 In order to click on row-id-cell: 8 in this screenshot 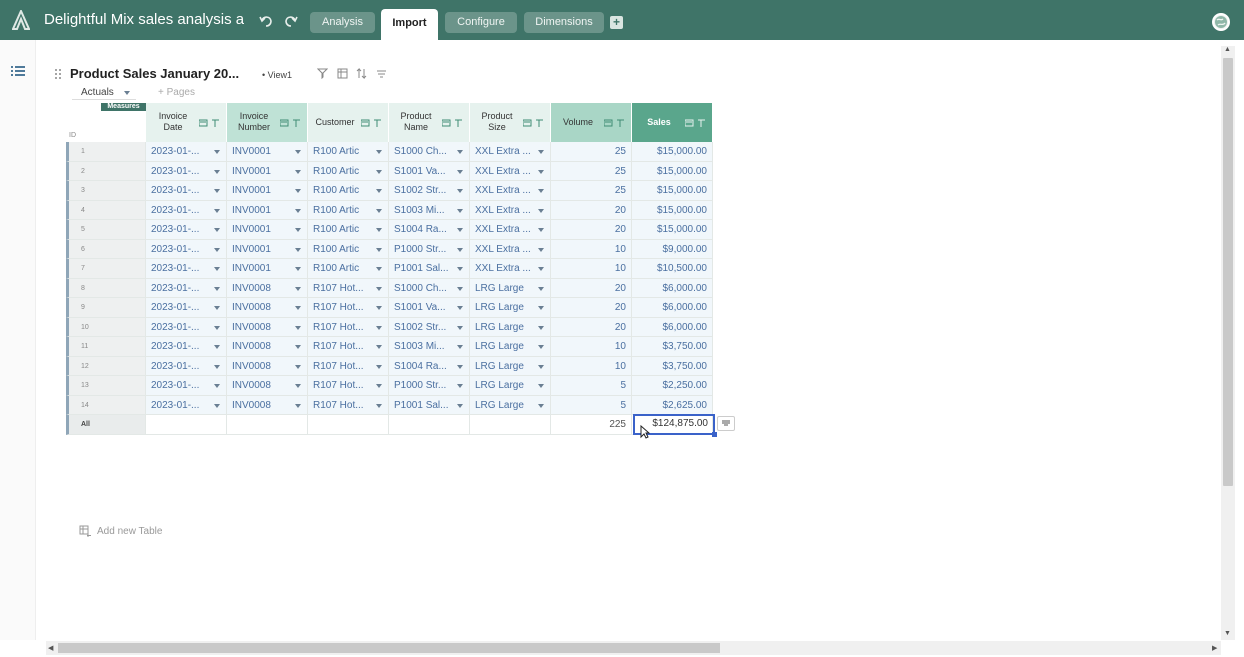, I will do `click(106, 288)`.